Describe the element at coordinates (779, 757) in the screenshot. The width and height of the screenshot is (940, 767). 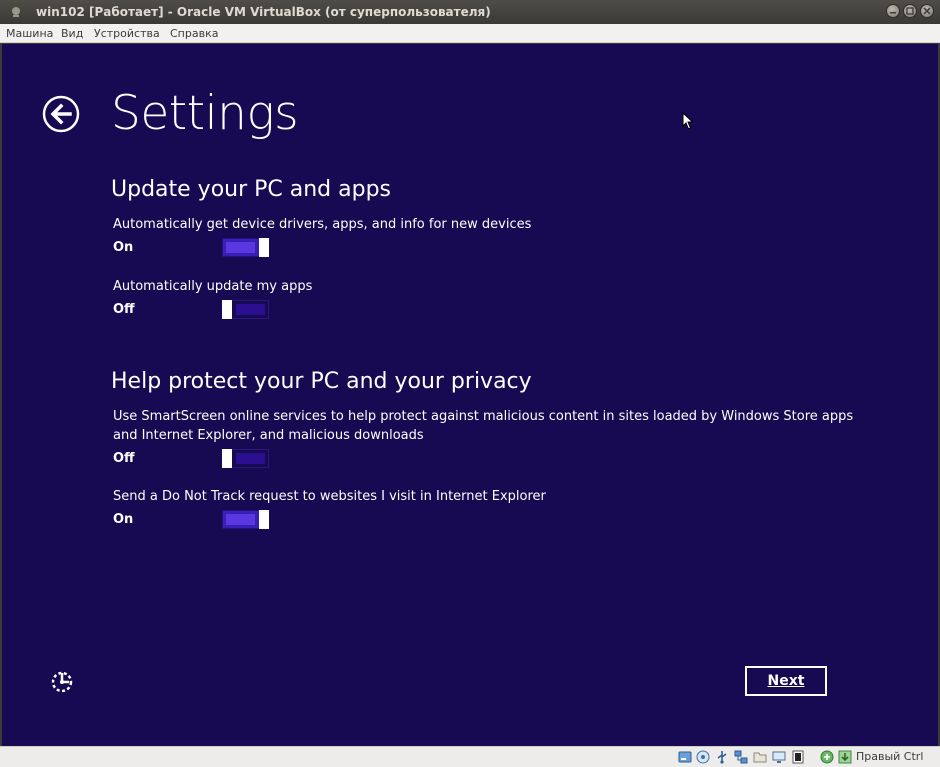
I see `display-icon` at that location.